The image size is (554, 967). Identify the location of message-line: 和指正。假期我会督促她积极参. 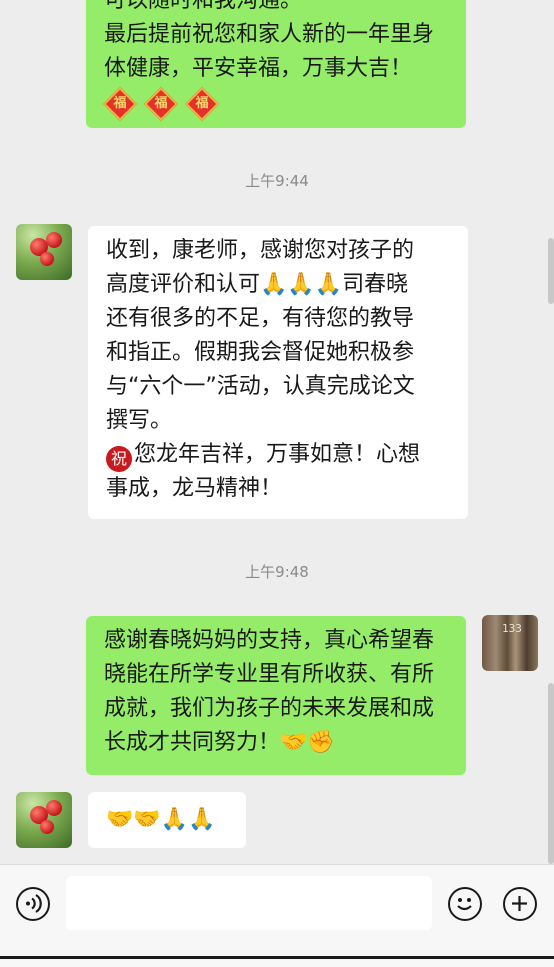
(260, 352).